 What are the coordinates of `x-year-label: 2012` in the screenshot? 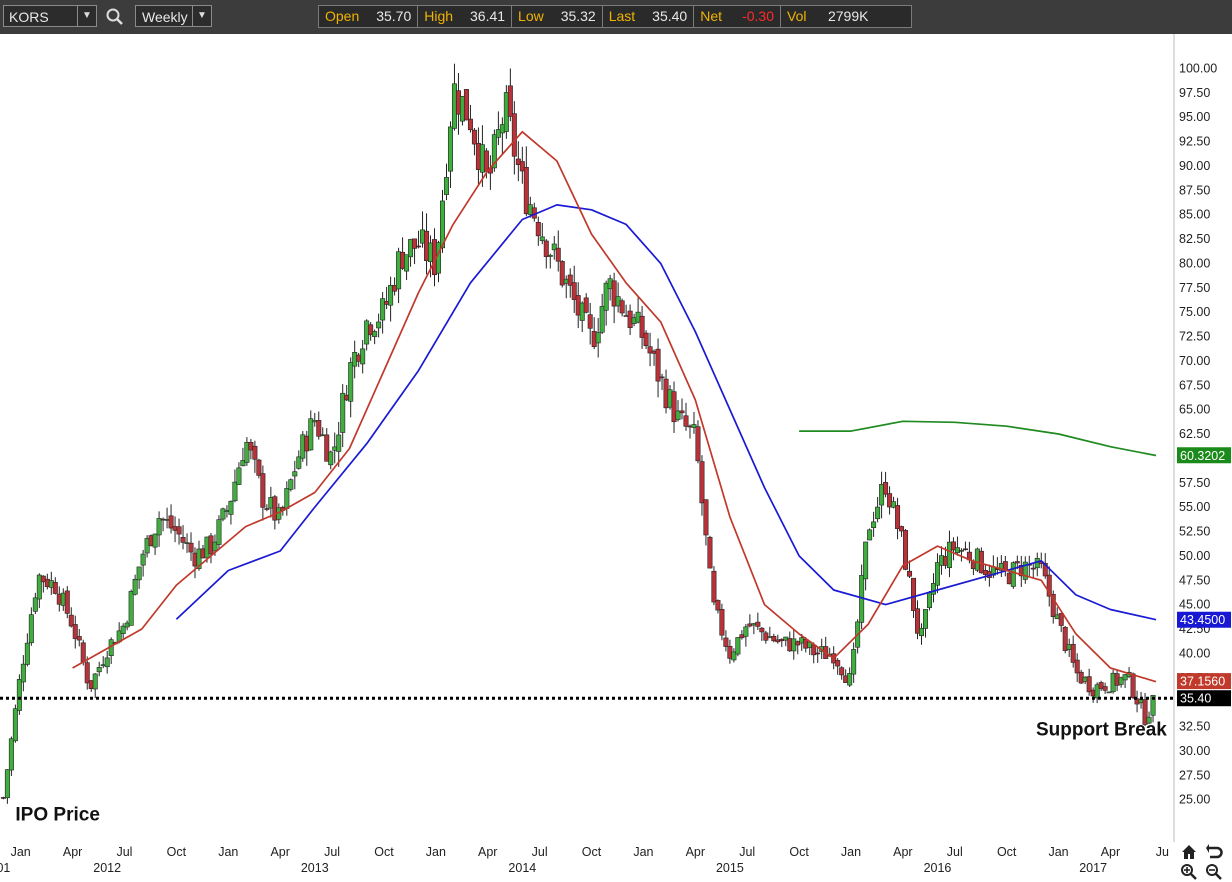 It's located at (107, 868).